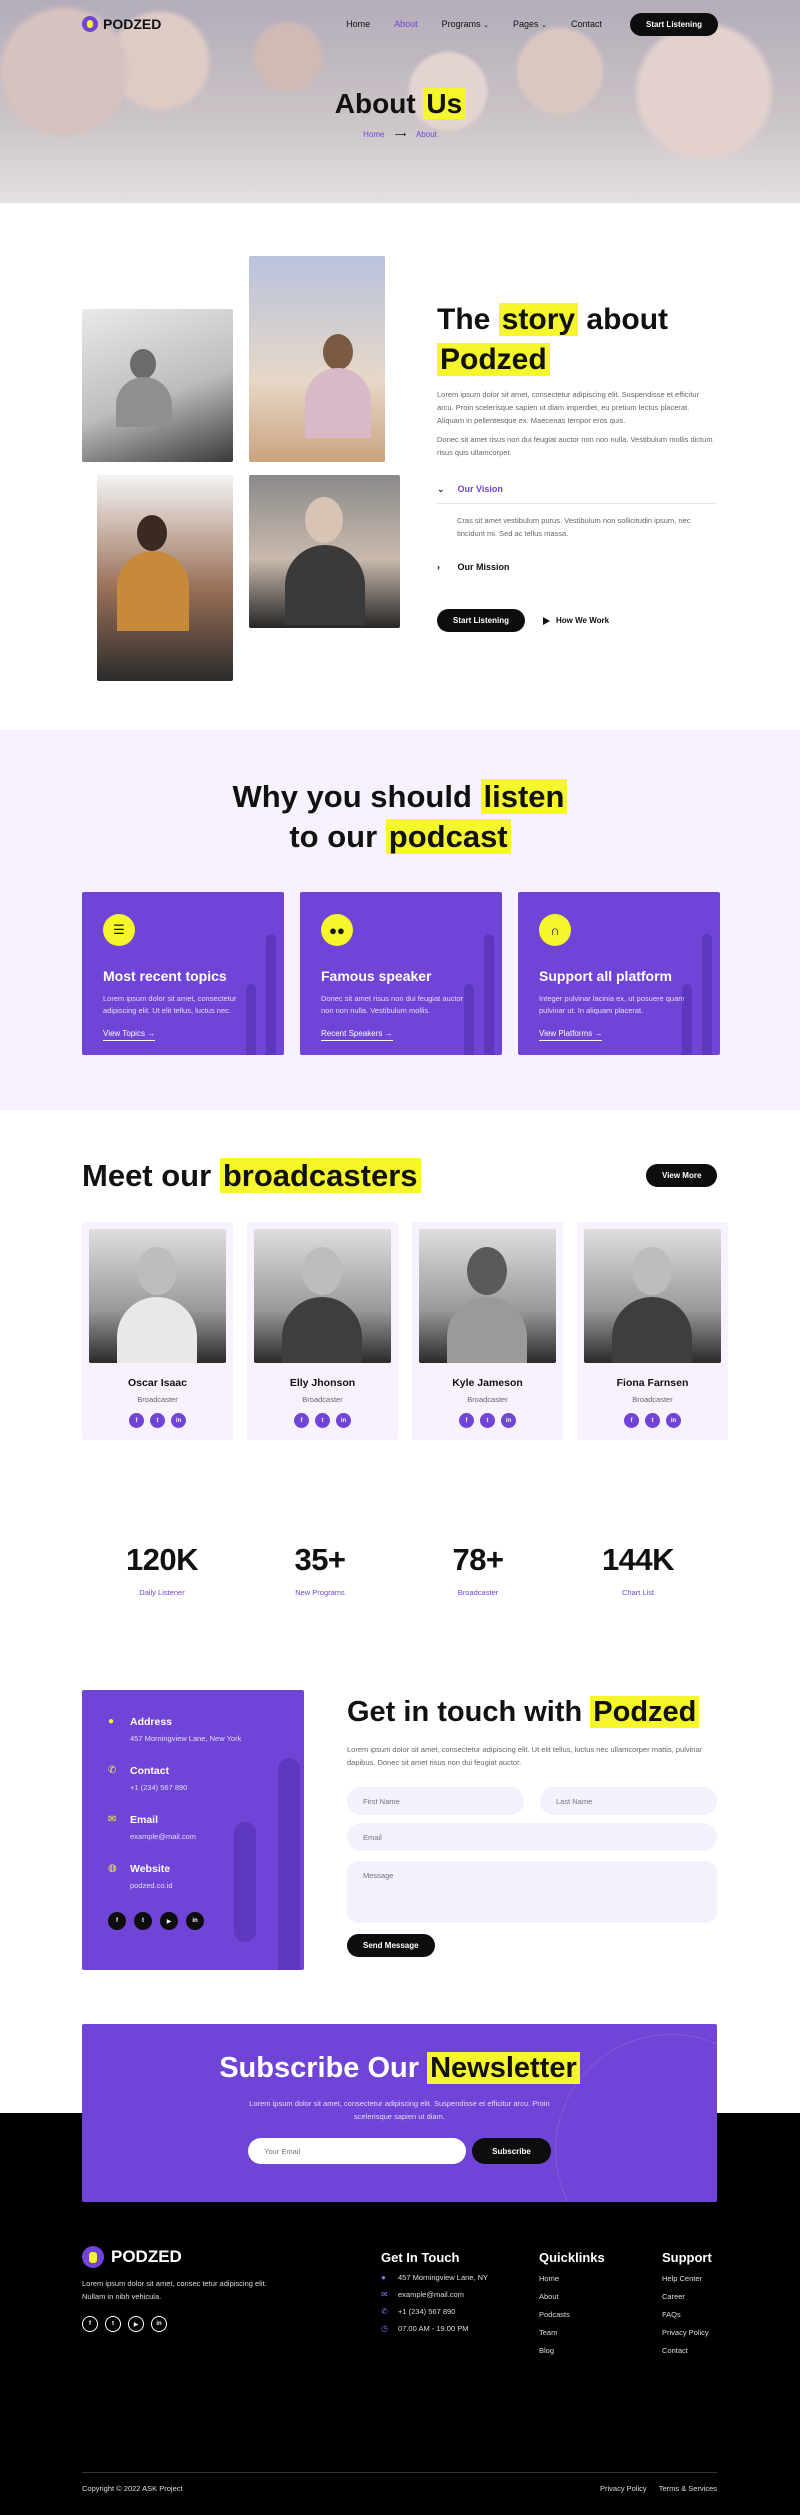 The image size is (800, 2515). What do you see at coordinates (523, 1712) in the screenshot?
I see `contact-title: Get in touch with Podzed` at bounding box center [523, 1712].